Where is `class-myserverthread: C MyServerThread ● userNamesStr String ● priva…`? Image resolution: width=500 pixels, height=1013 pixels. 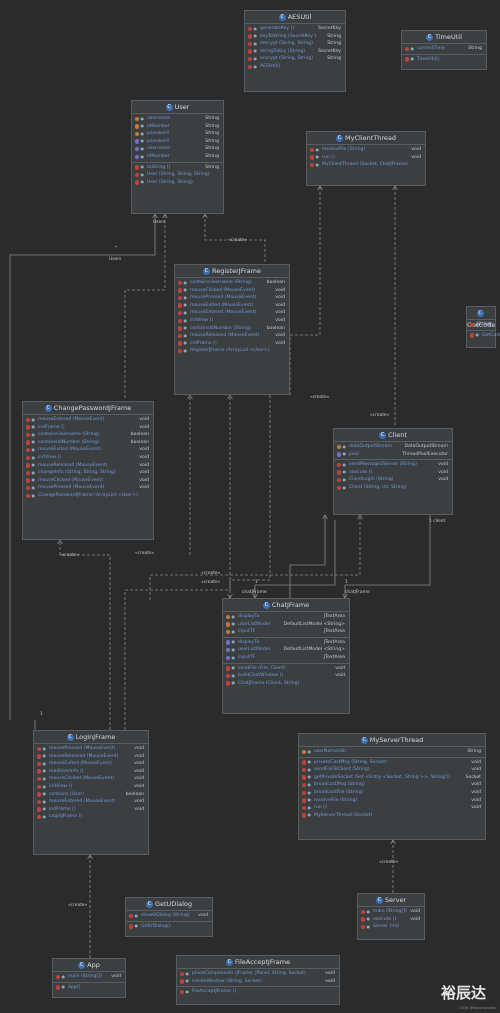 class-myserverthread: C MyServerThread ● userNamesStr String ● priva… is located at coordinates (392, 786).